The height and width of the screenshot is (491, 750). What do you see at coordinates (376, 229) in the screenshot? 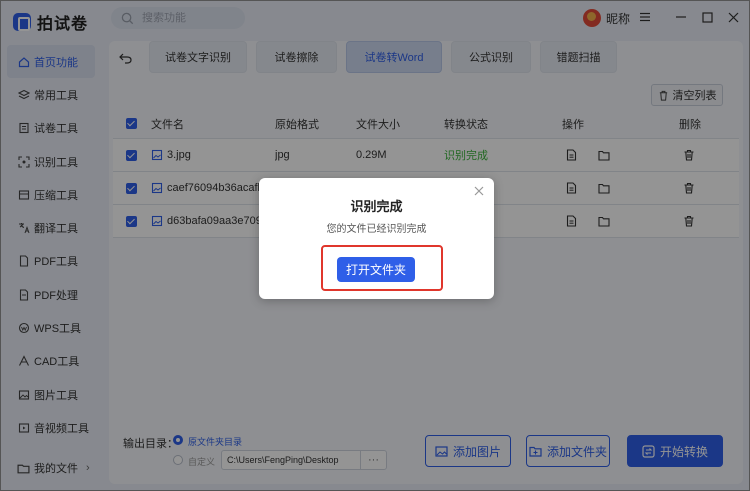
I see `dialog-message: 您的文件已经识别完成` at bounding box center [376, 229].